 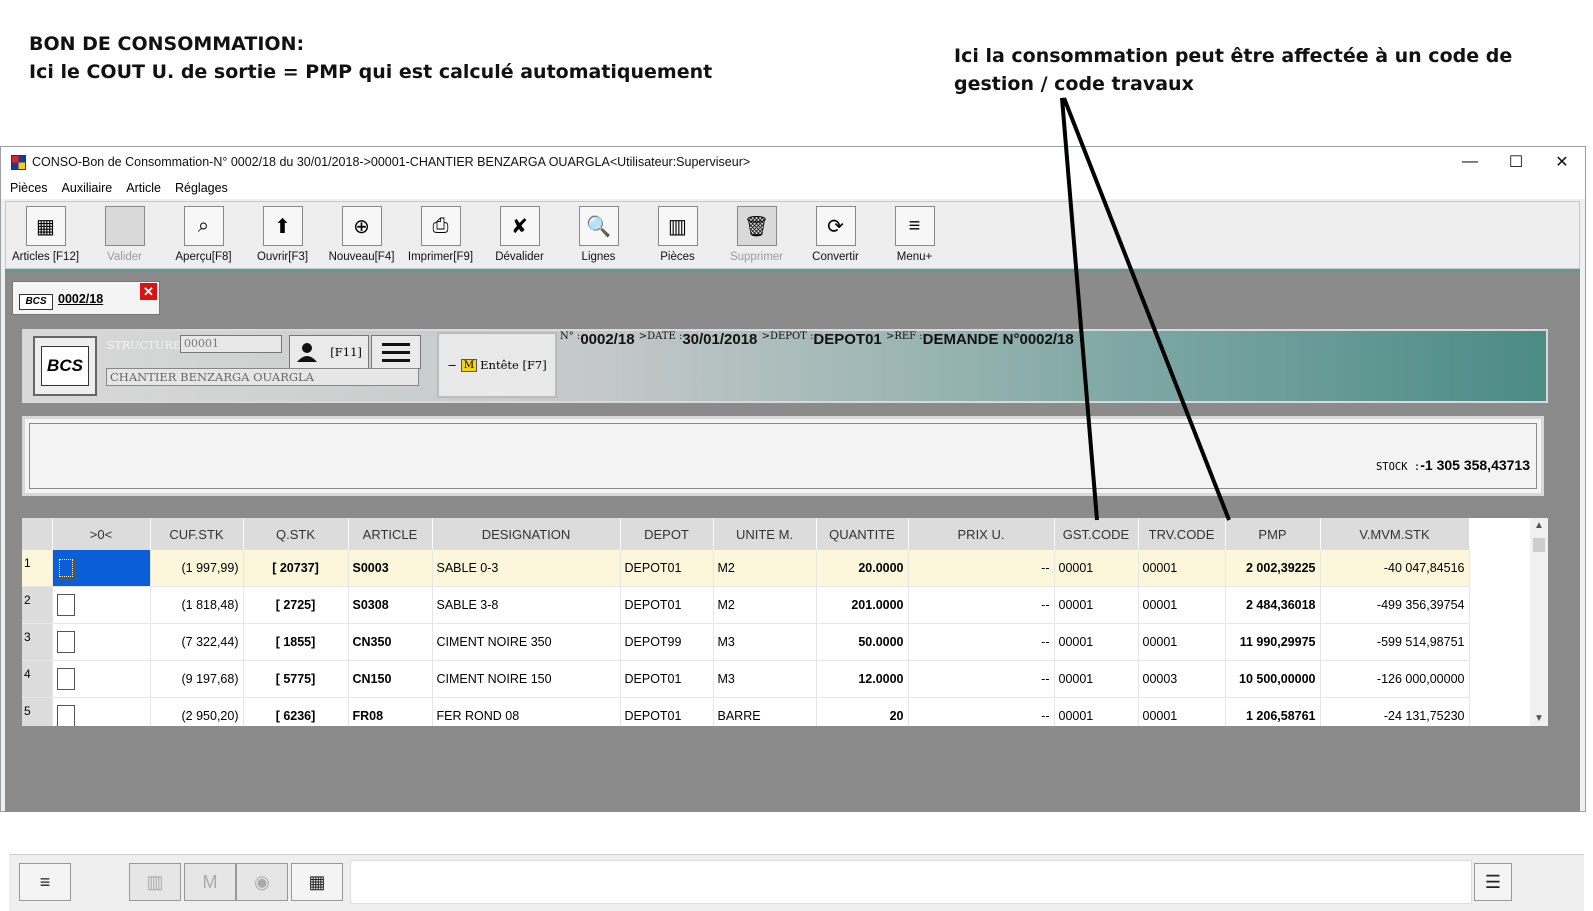 I want to click on table-cell: [ 2725], so click(x=296, y=605).